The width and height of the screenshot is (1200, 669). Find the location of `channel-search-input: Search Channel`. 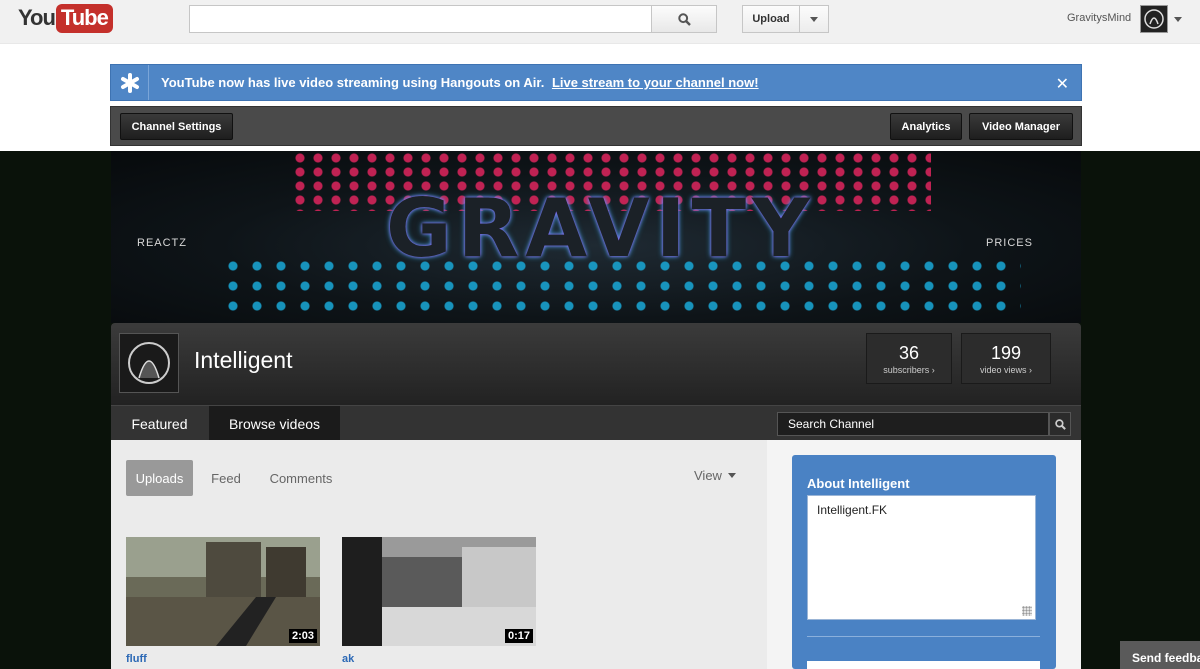

channel-search-input: Search Channel is located at coordinates (913, 424).